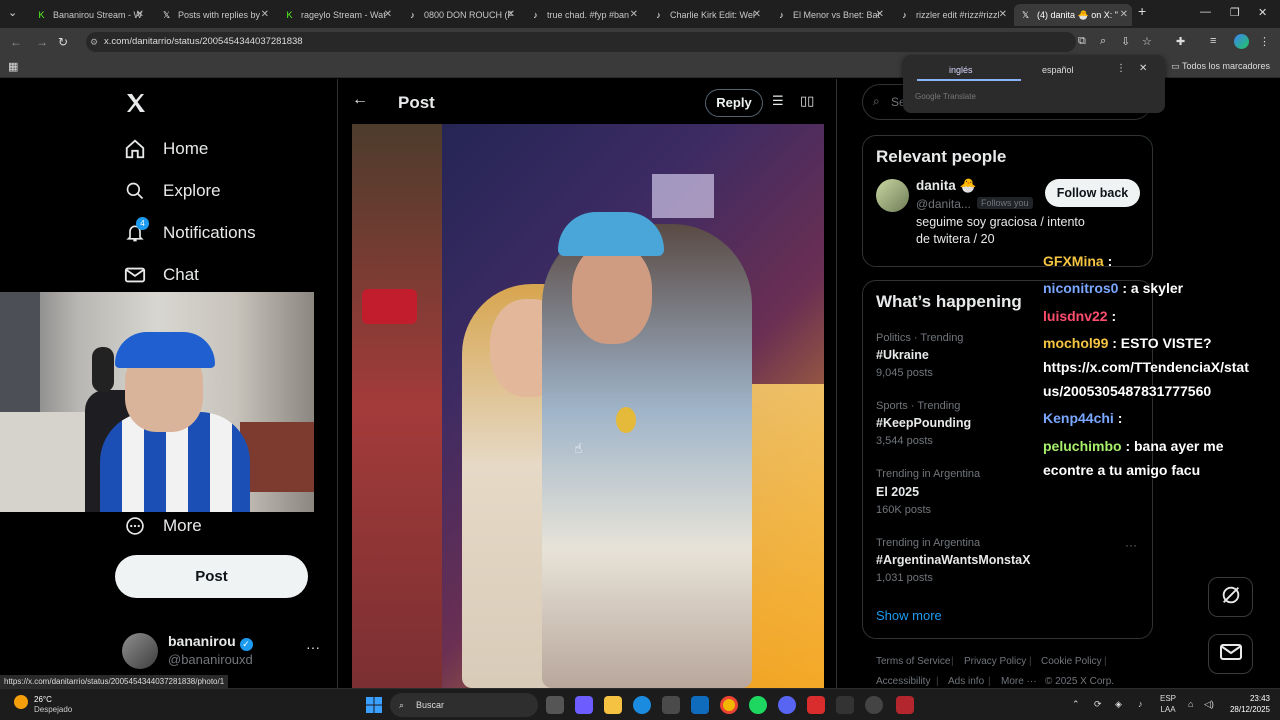 This screenshot has width=1280, height=720. What do you see at coordinates (712, 15) in the screenshot?
I see `browser-tab-title: Charlie Kirk Edit: Wel` at bounding box center [712, 15].